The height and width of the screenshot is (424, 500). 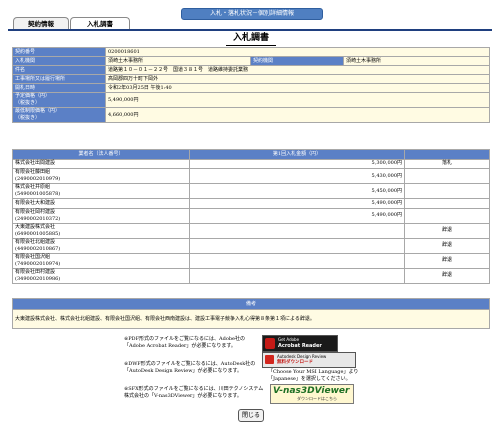 I want to click on bidder-name: 有限会社田村建設 (3490002010986), so click(x=101, y=275).